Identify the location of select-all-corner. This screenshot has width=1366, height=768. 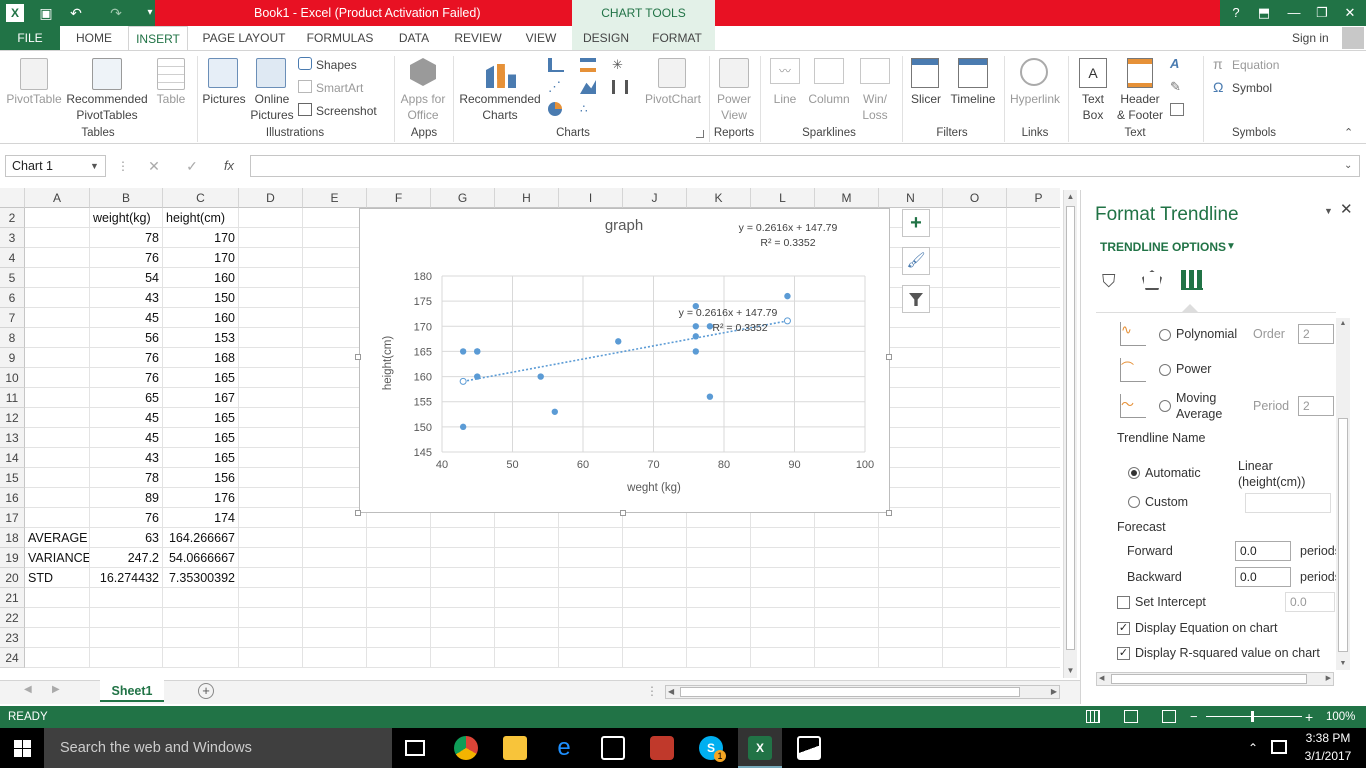
(12, 198).